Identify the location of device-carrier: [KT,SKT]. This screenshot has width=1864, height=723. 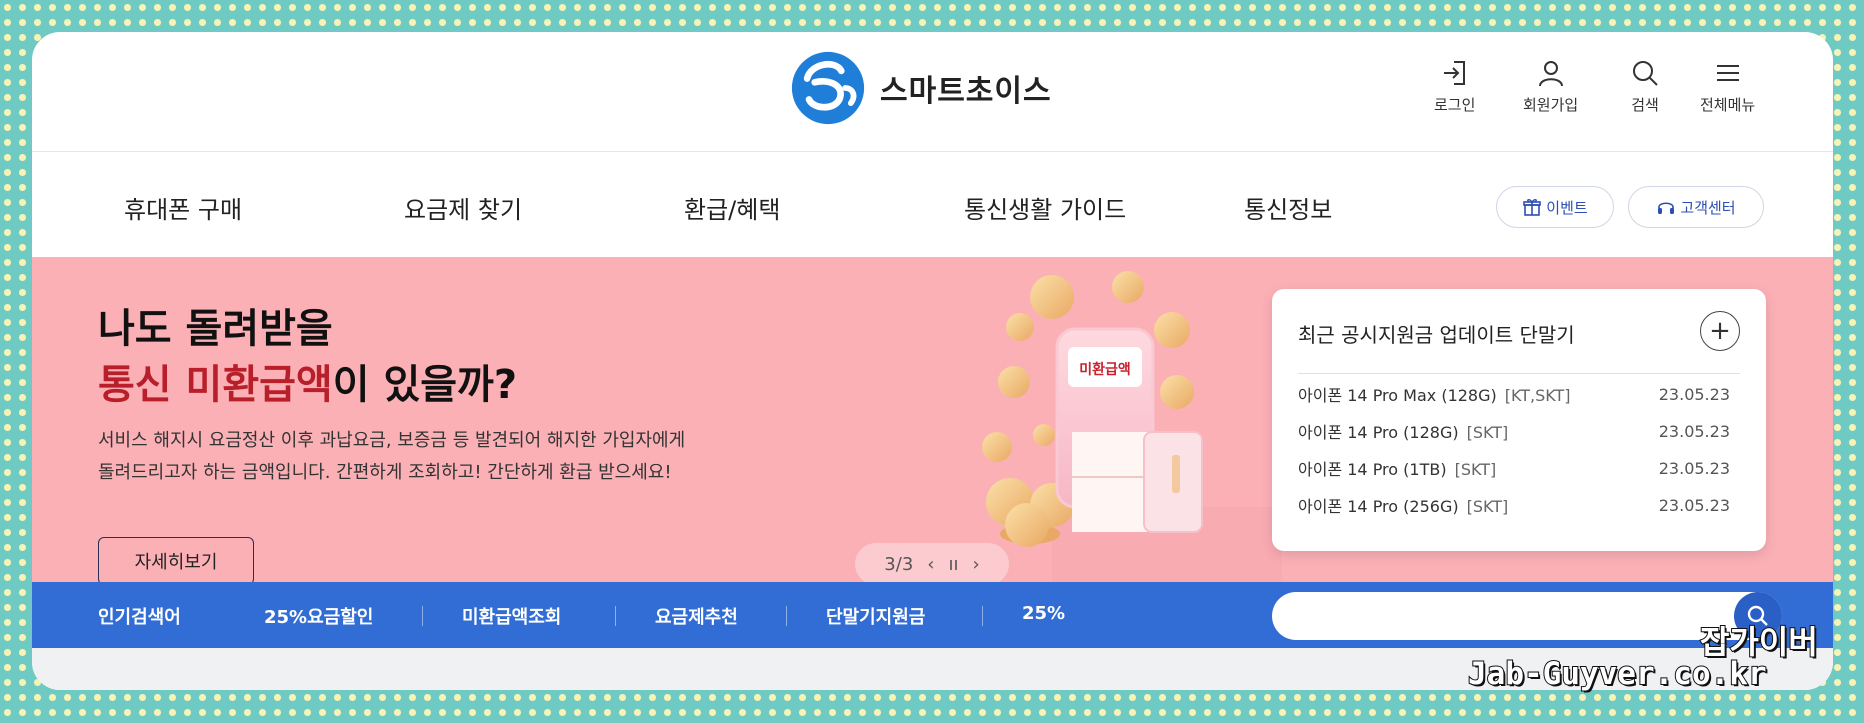
(1537, 395).